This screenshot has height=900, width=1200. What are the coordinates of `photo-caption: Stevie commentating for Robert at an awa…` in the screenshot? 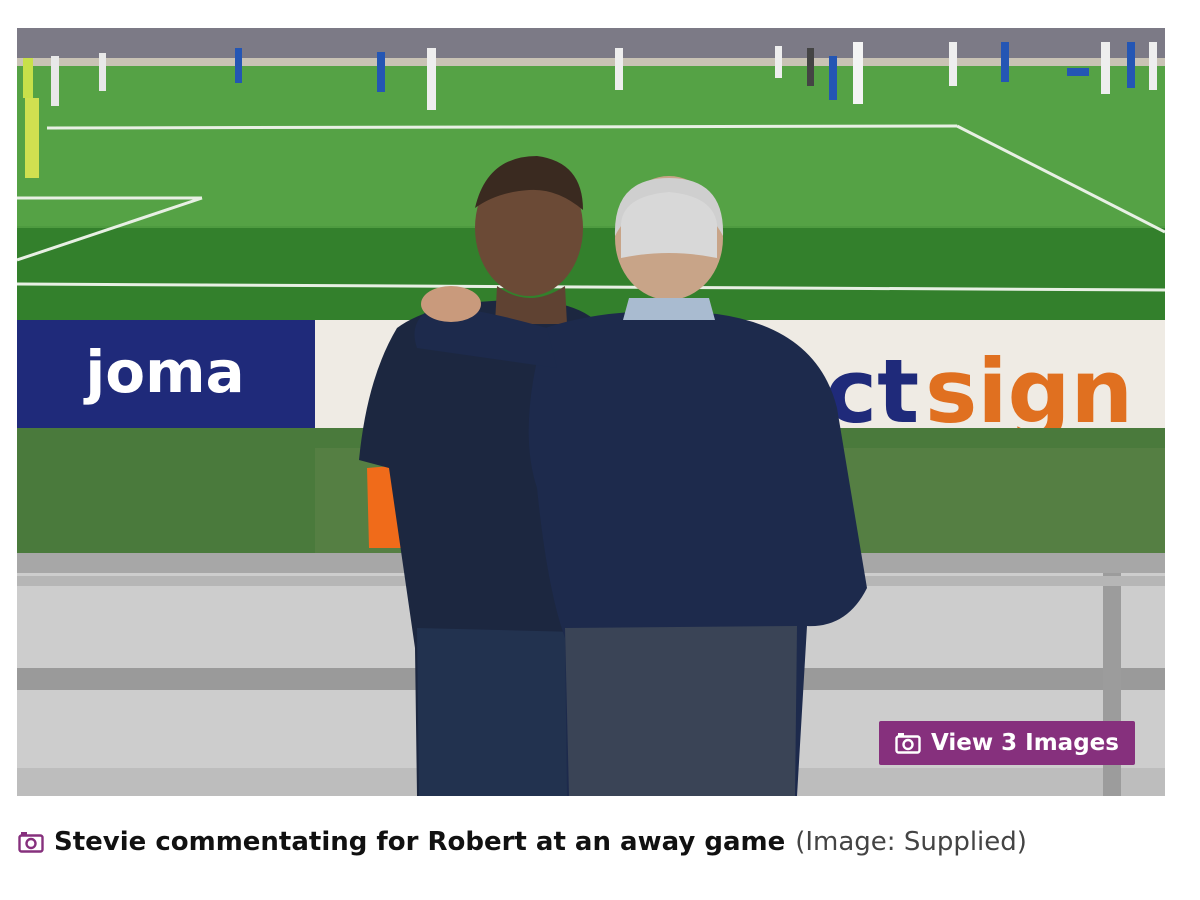 It's located at (598, 842).